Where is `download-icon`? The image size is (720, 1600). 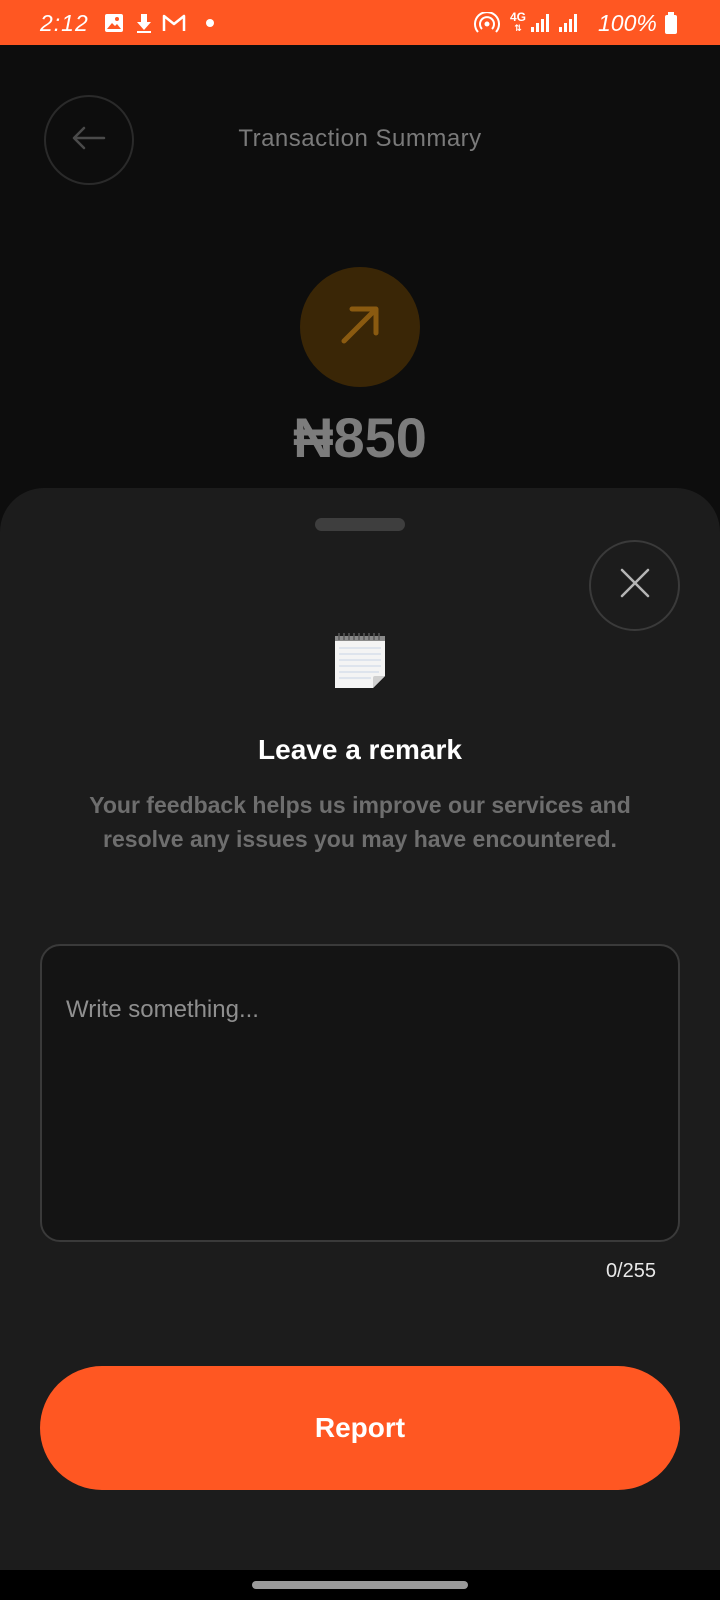
download-icon is located at coordinates (144, 23).